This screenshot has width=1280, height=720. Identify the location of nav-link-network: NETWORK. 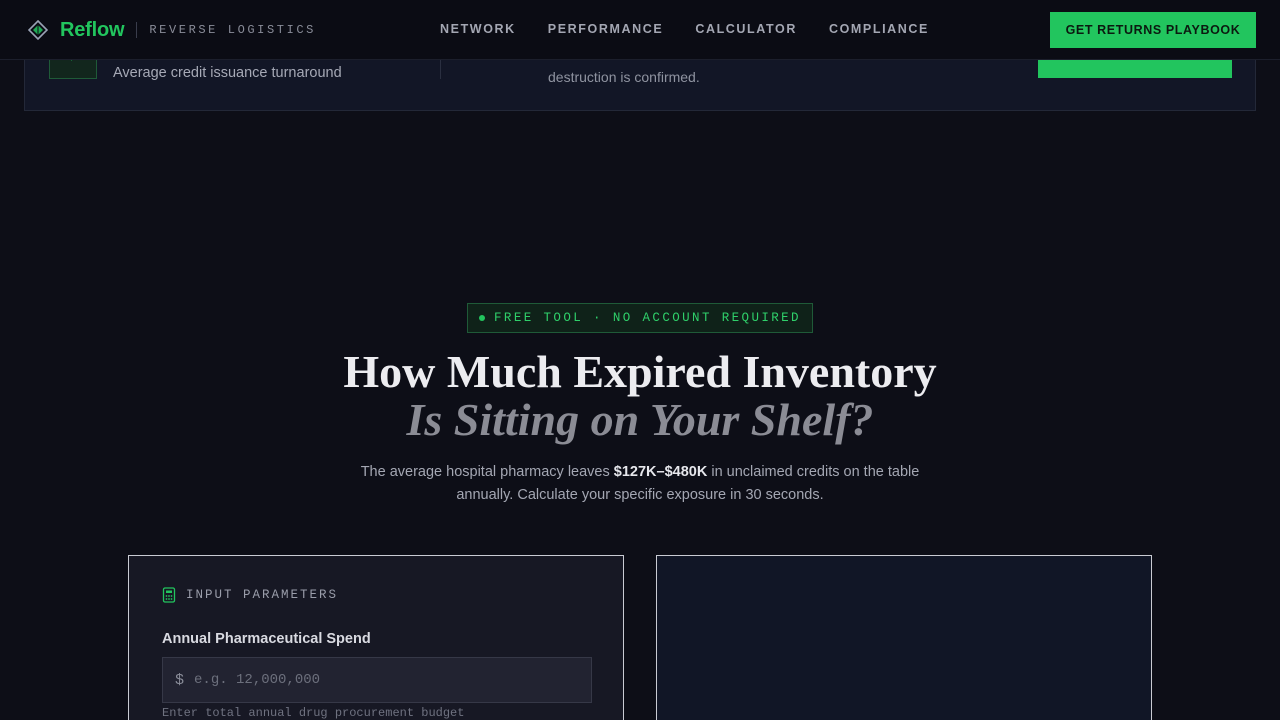
(478, 29).